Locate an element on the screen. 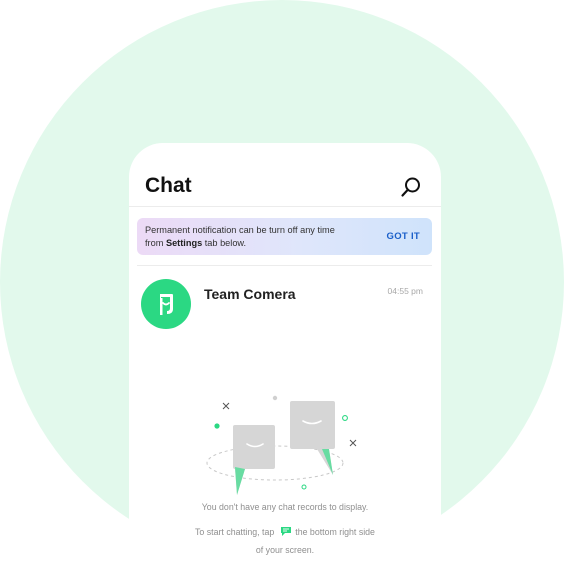  chat-name: Team Comera is located at coordinates (250, 294).